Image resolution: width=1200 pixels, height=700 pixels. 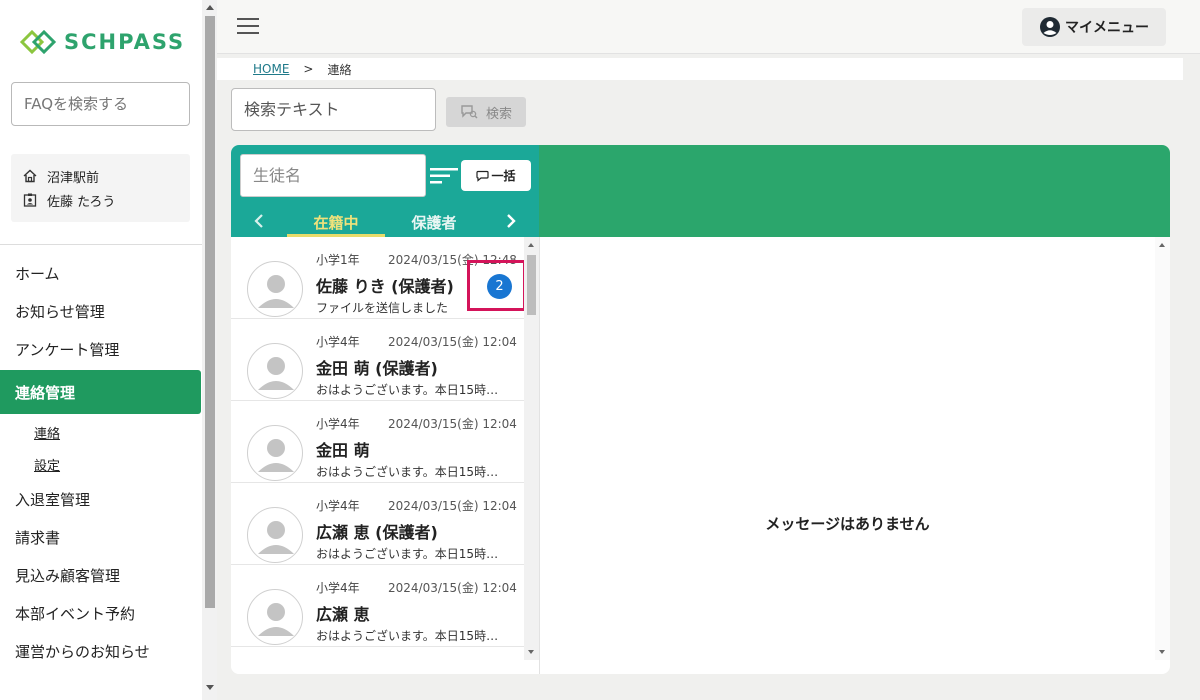 I want to click on panel-divider, so click(x=539, y=455).